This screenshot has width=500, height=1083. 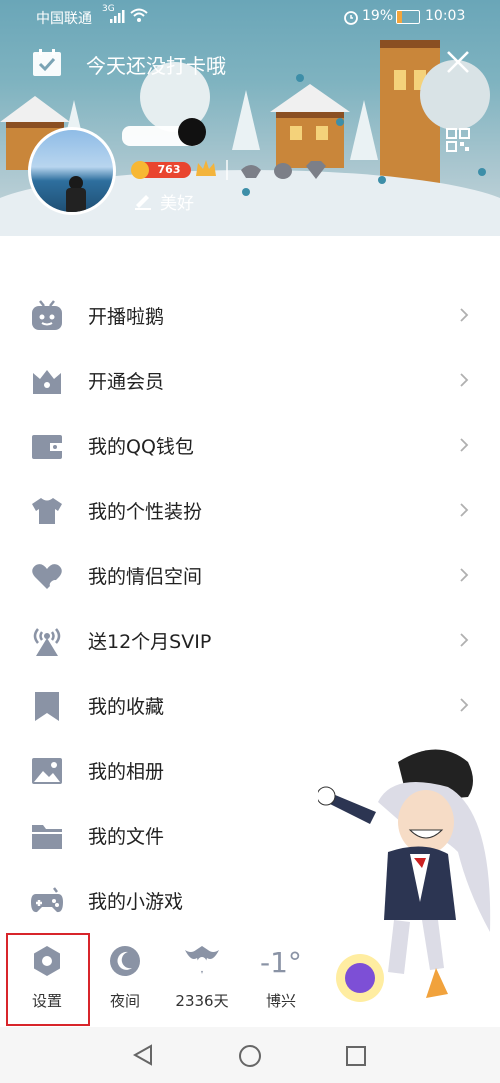 I want to click on checkin-text: 今天还没打卡哦, so click(x=156, y=64).